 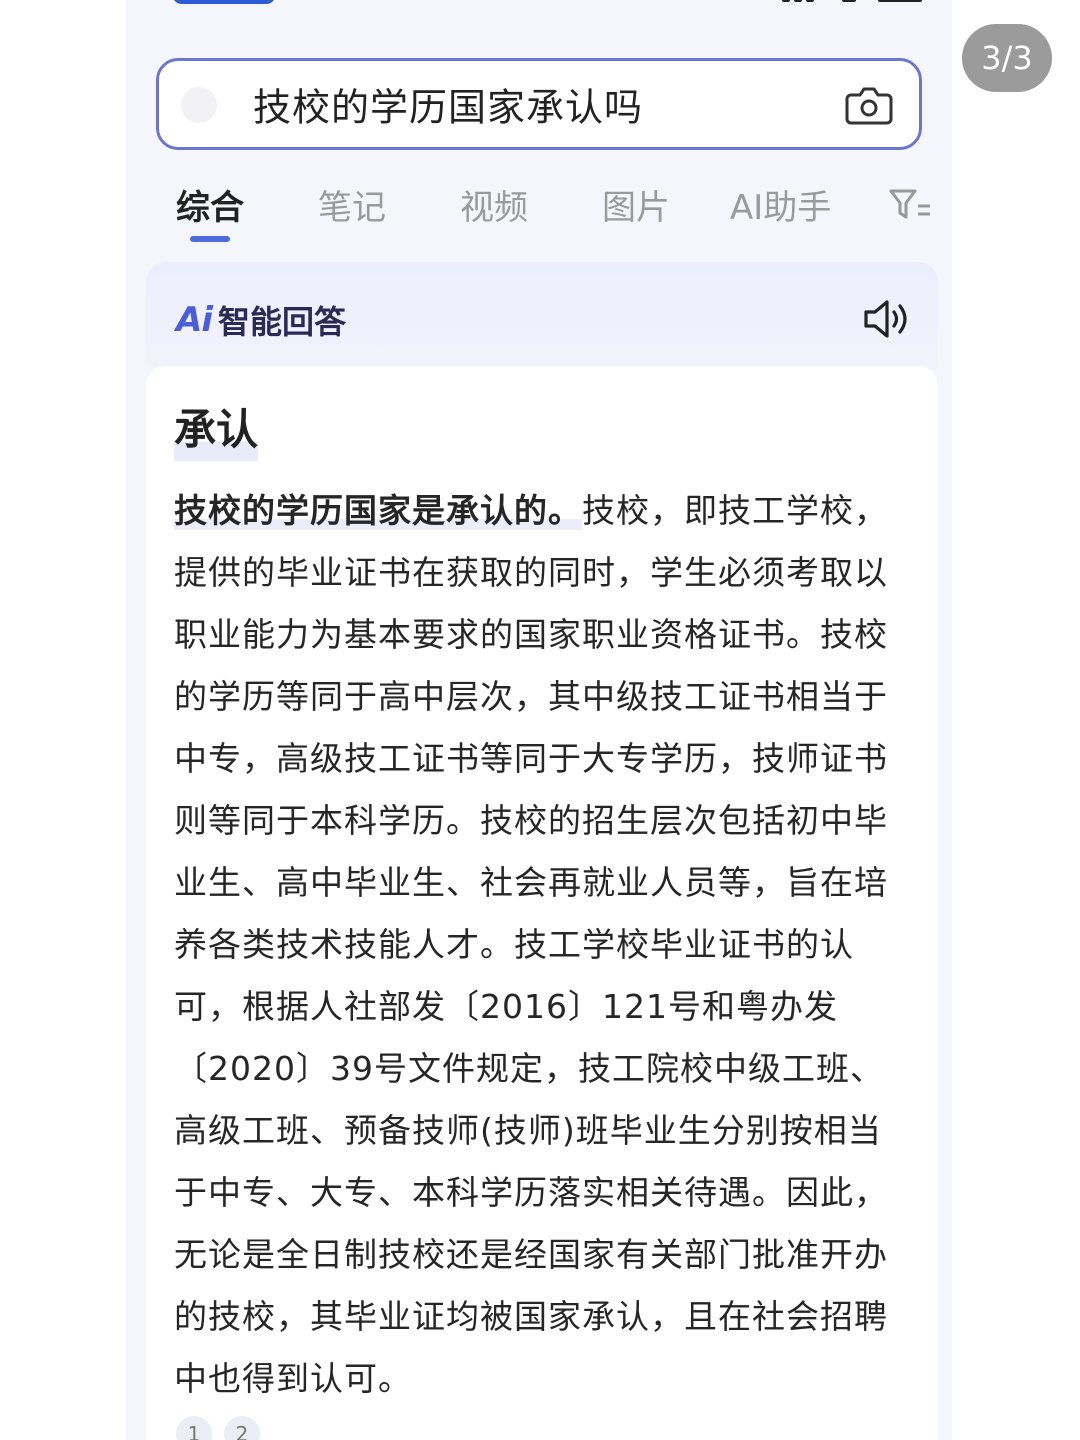 What do you see at coordinates (281, 322) in the screenshot?
I see `ai-answer-title: 智能回答` at bounding box center [281, 322].